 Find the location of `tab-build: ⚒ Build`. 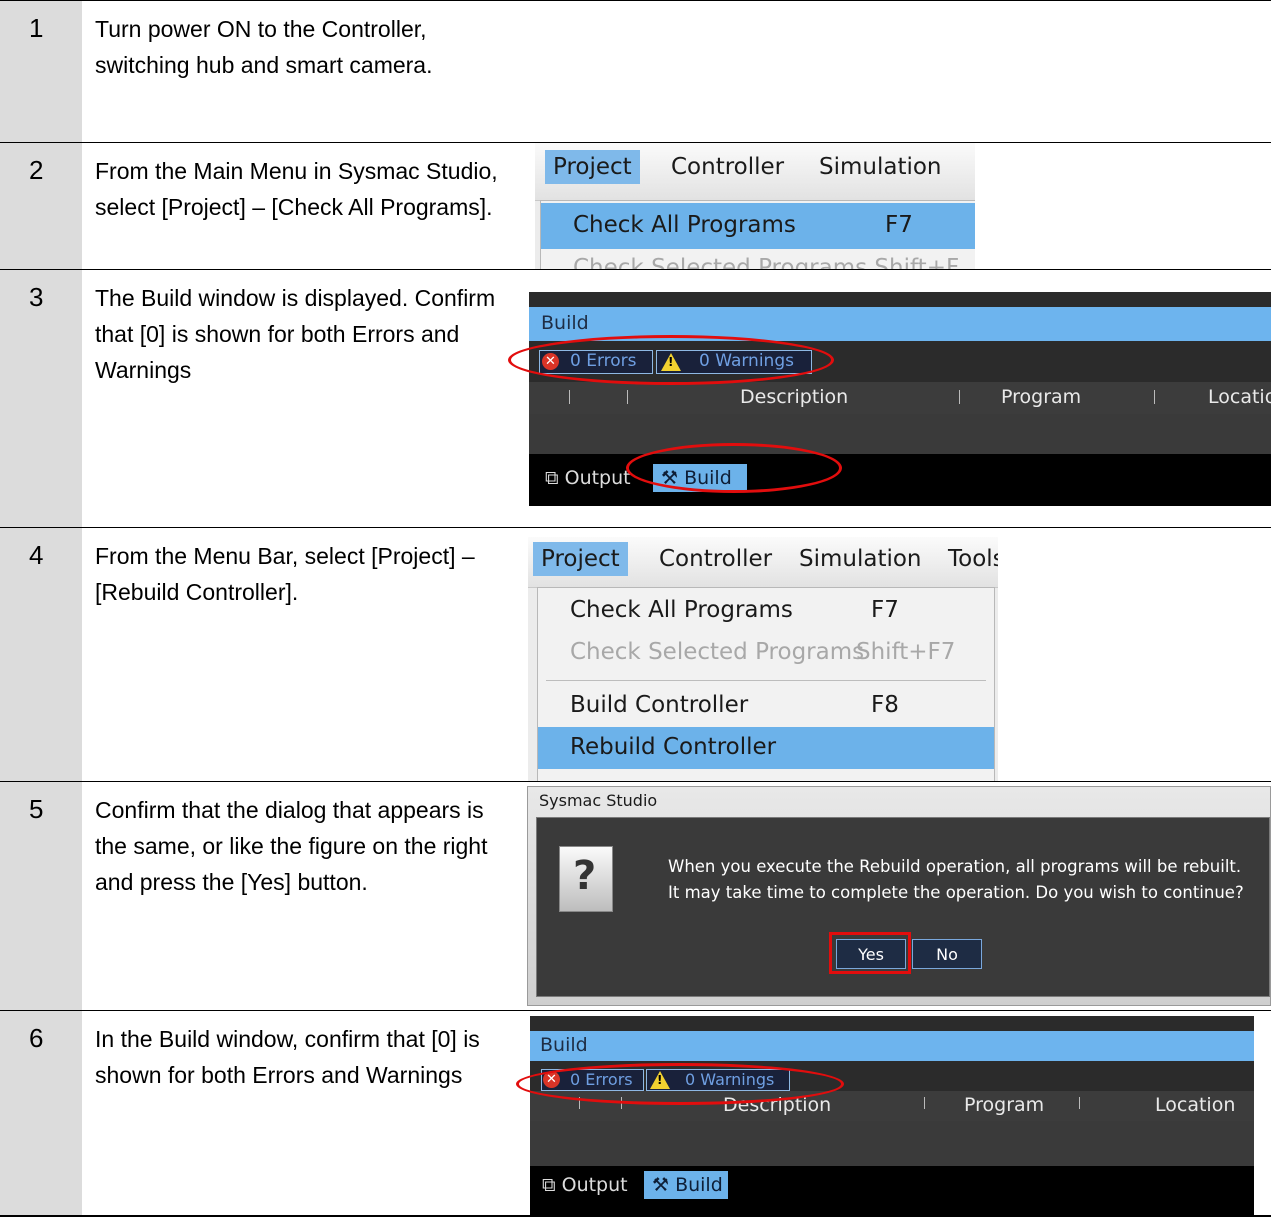

tab-build: ⚒ Build is located at coordinates (686, 1185).